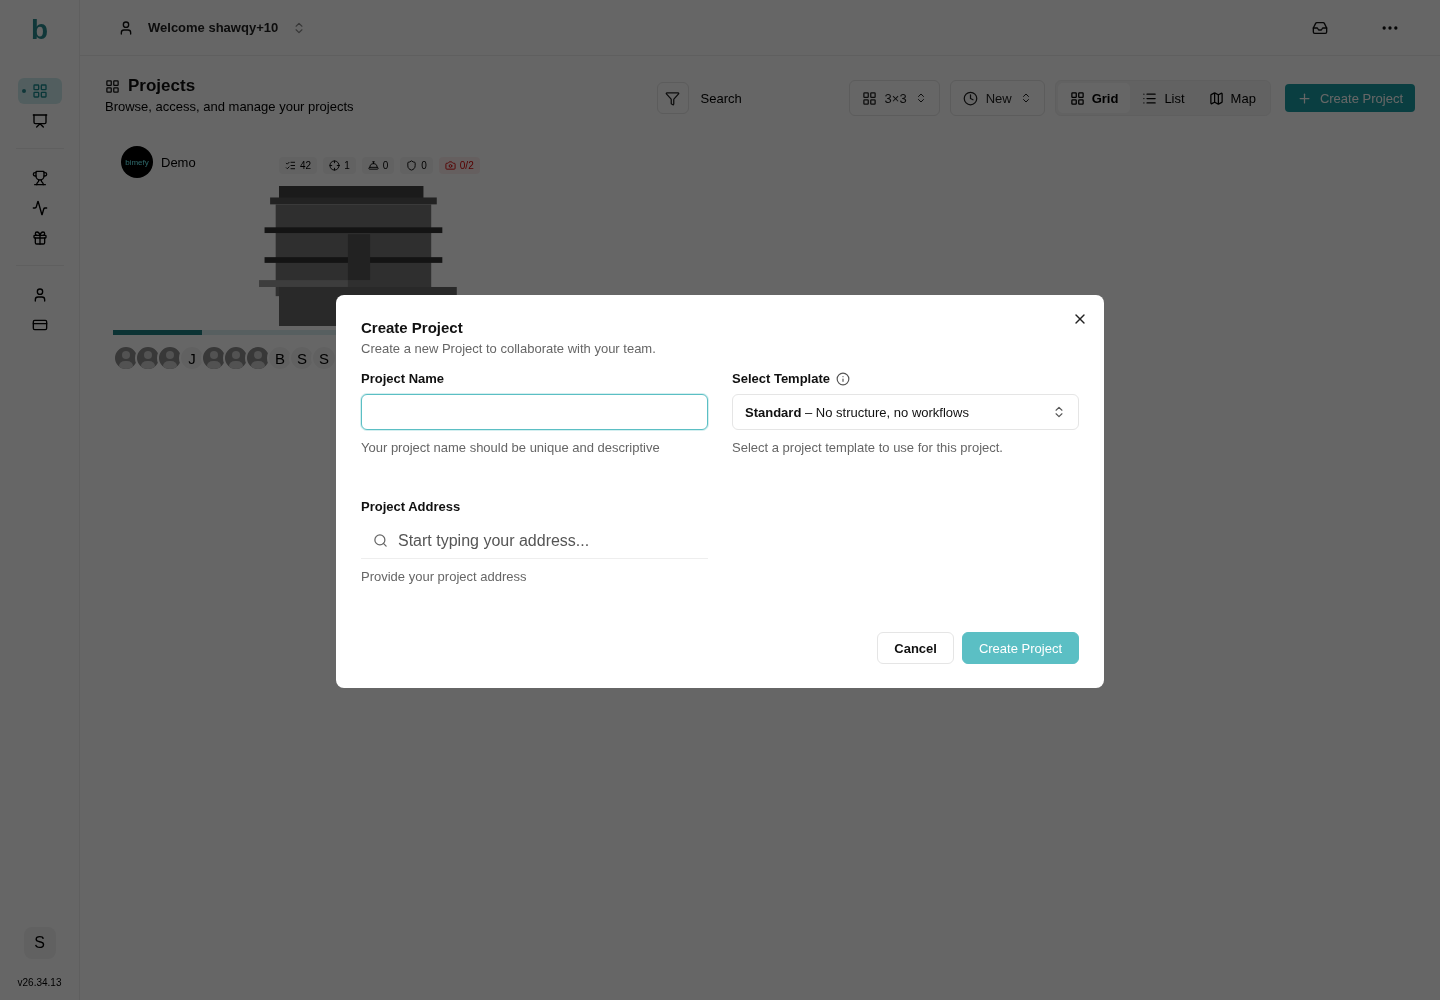  What do you see at coordinates (1150, 98) in the screenshot?
I see `list-icon` at bounding box center [1150, 98].